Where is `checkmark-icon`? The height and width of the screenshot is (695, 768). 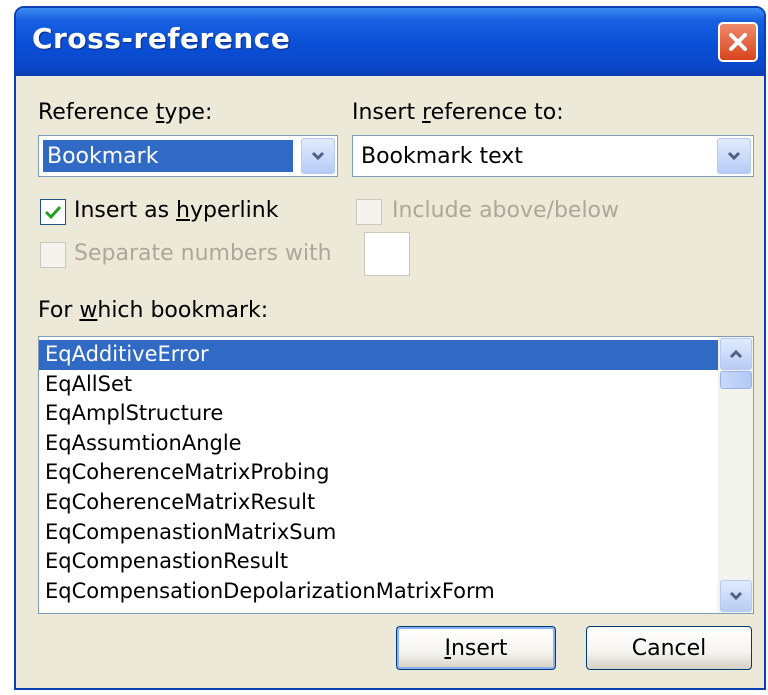
checkmark-icon is located at coordinates (53, 212).